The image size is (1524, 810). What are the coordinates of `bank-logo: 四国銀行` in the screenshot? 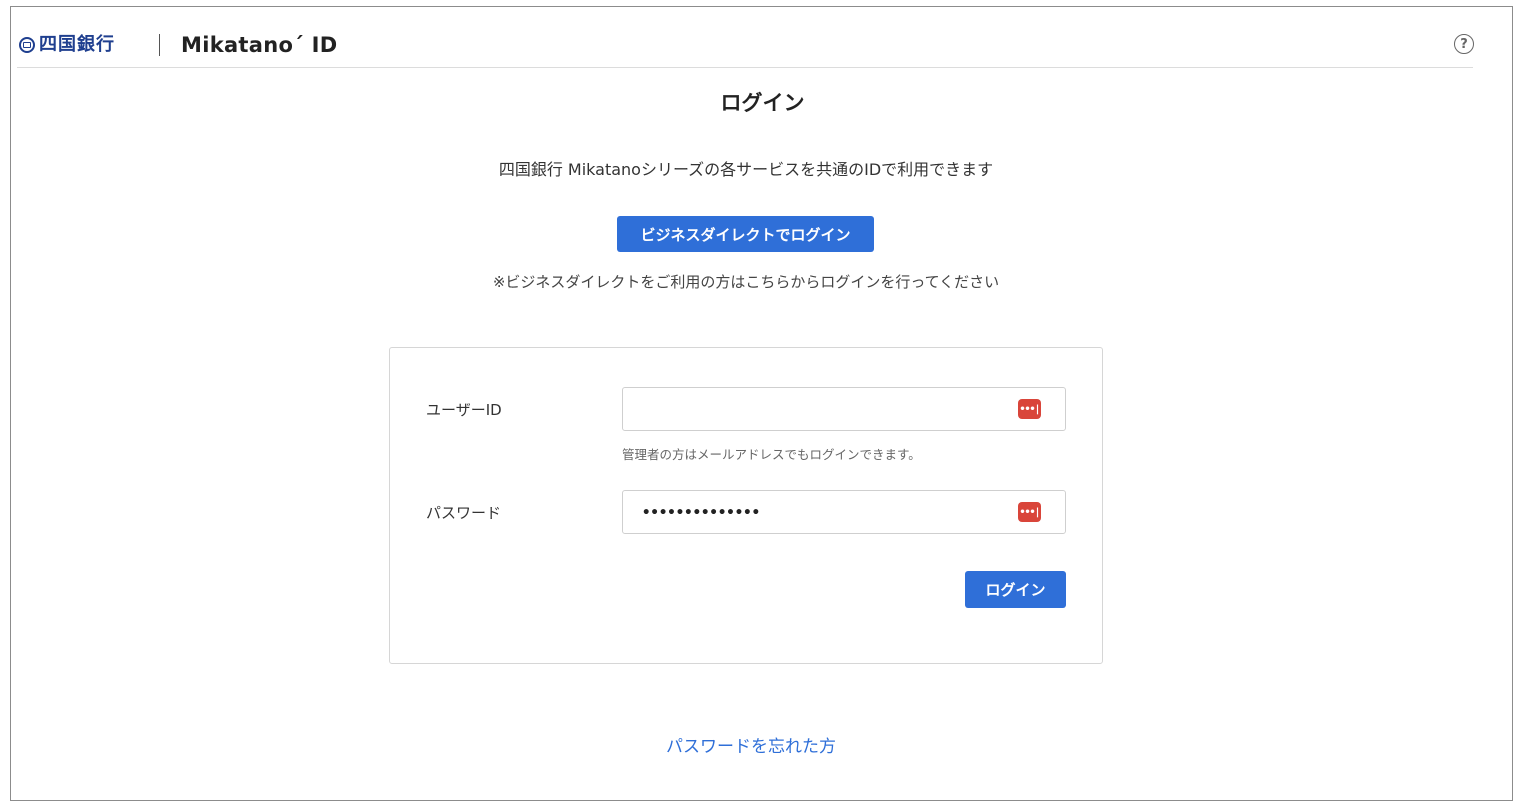 It's located at (67, 45).